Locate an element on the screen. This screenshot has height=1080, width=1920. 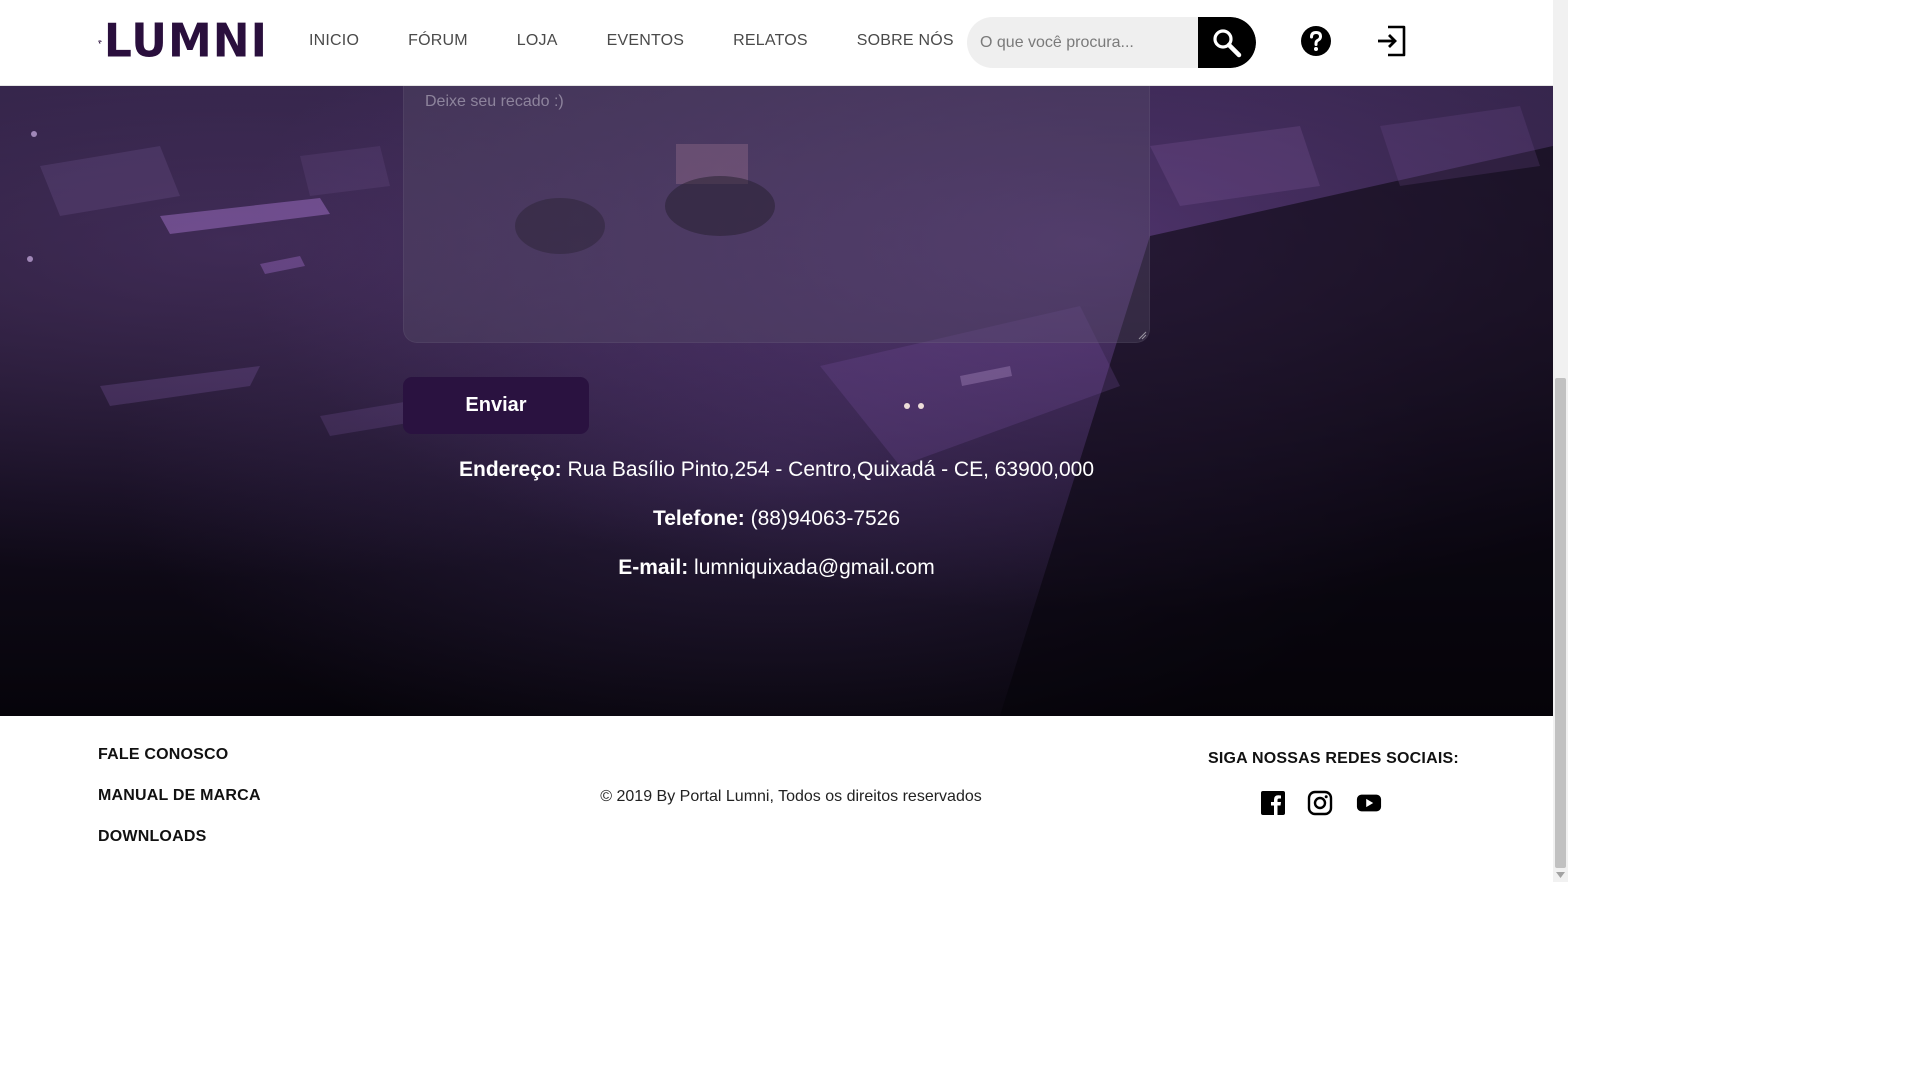
address-label: Endereço: is located at coordinates (510, 469).